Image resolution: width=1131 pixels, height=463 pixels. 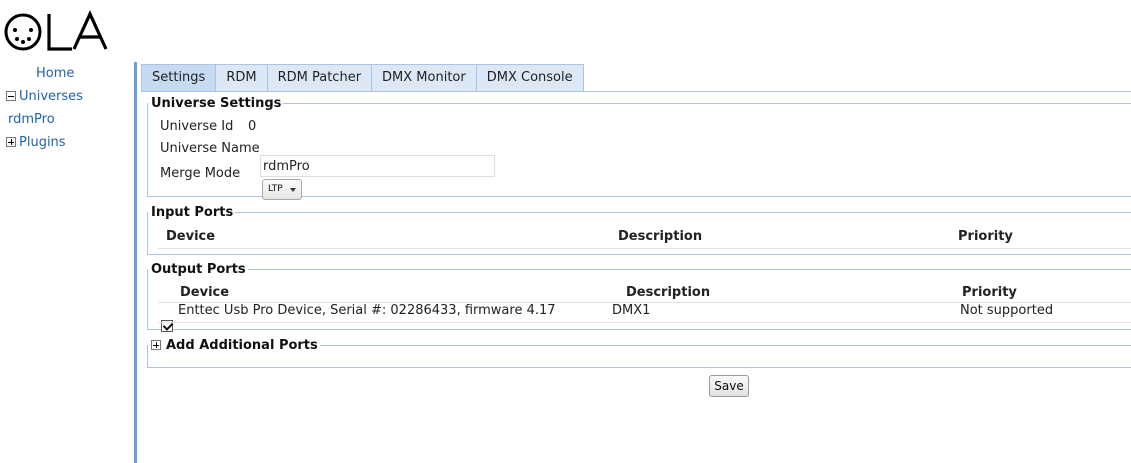 I want to click on save-button: Save, so click(x=729, y=386).